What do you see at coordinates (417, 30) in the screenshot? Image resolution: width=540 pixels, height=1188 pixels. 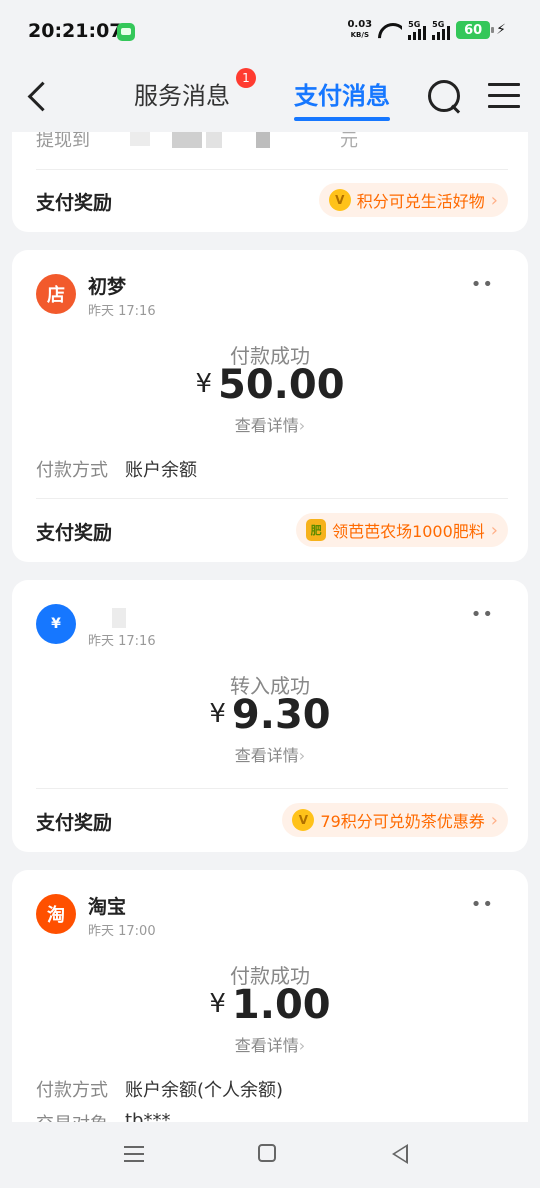 I see `signal-sim1-icon: 5G` at bounding box center [417, 30].